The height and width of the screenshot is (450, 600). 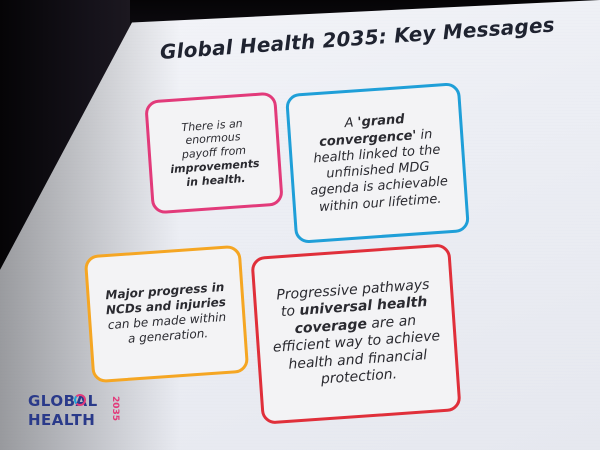 I want to click on global-health-logo: GLOBAL HEALTH 2035, so click(x=74, y=419).